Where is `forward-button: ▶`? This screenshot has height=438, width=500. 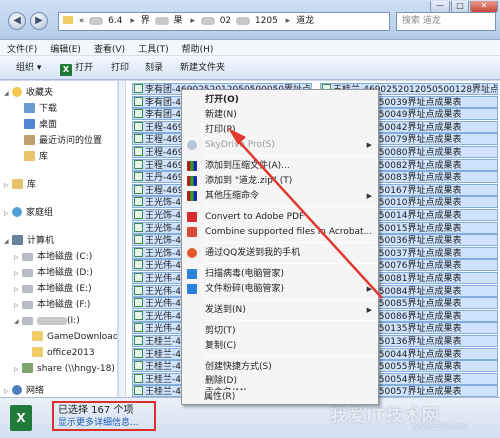
forward-button: ▶ is located at coordinates (39, 21).